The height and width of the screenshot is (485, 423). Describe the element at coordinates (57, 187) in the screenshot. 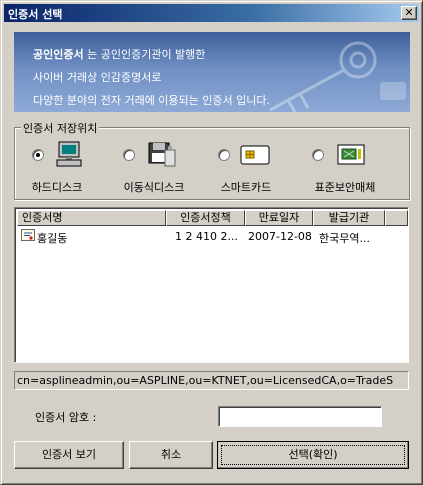

I see `storage-label-hard-disk: 하드디스크` at that location.